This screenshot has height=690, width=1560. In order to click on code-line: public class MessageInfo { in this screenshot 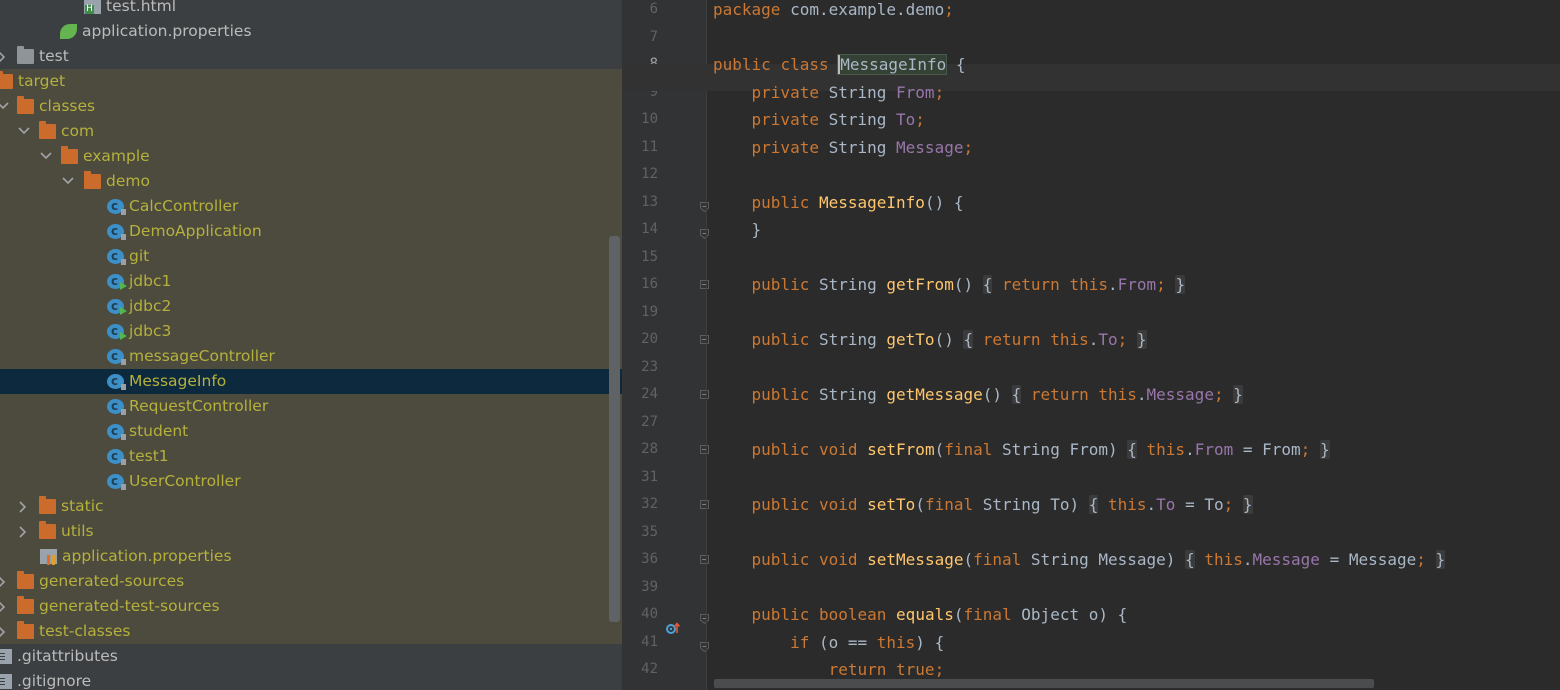, I will do `click(839, 64)`.